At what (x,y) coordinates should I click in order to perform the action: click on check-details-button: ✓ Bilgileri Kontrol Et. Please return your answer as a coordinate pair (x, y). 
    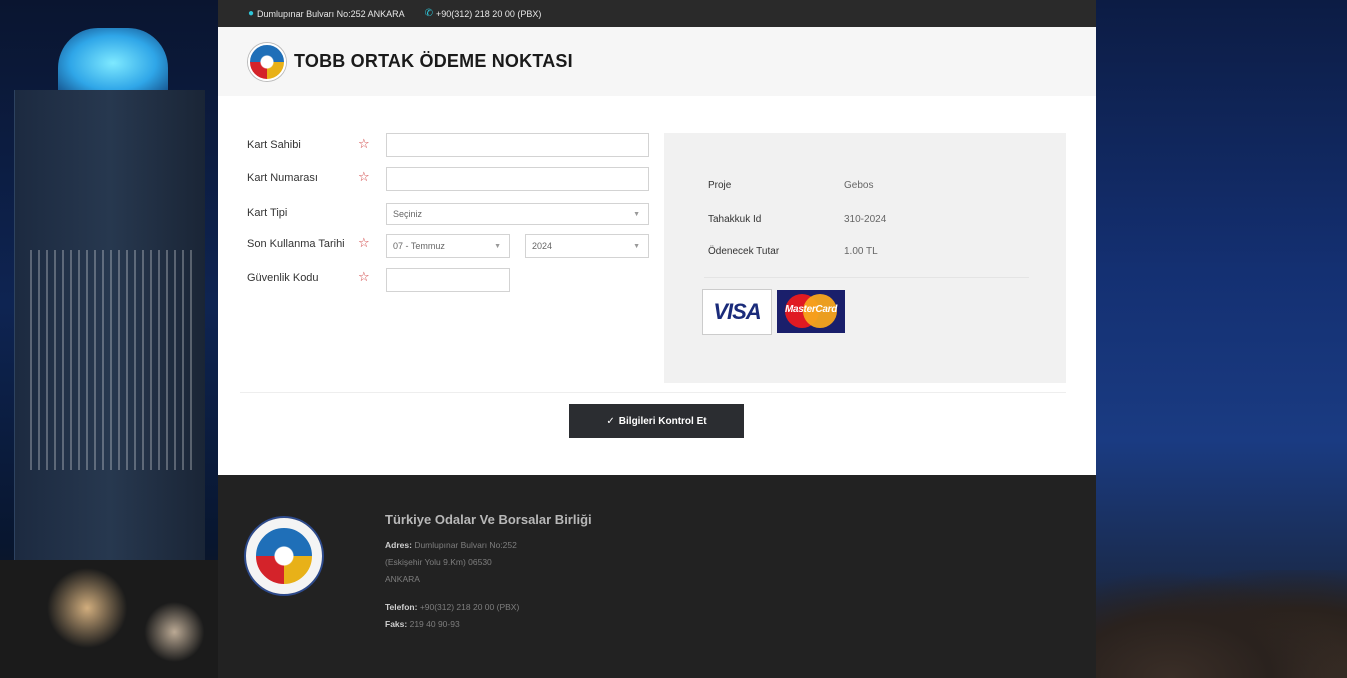
    Looking at the image, I should click on (656, 421).